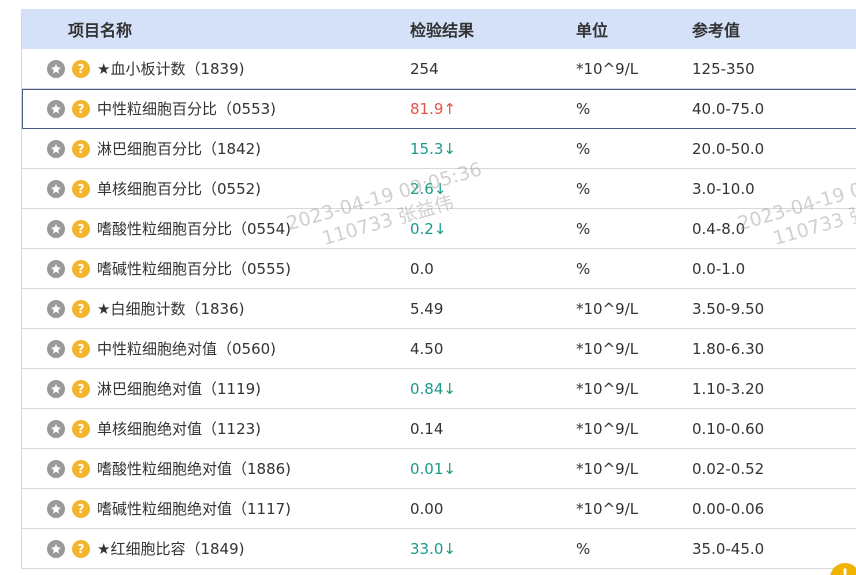 The image size is (856, 575). Describe the element at coordinates (493, 149) in the screenshot. I see `cell-result: 15.3↓` at that location.